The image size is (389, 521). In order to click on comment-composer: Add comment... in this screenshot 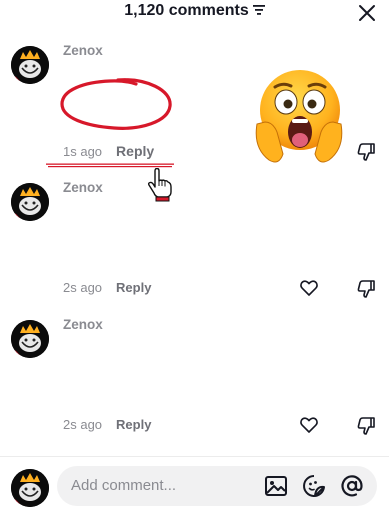, I will do `click(194, 488)`.